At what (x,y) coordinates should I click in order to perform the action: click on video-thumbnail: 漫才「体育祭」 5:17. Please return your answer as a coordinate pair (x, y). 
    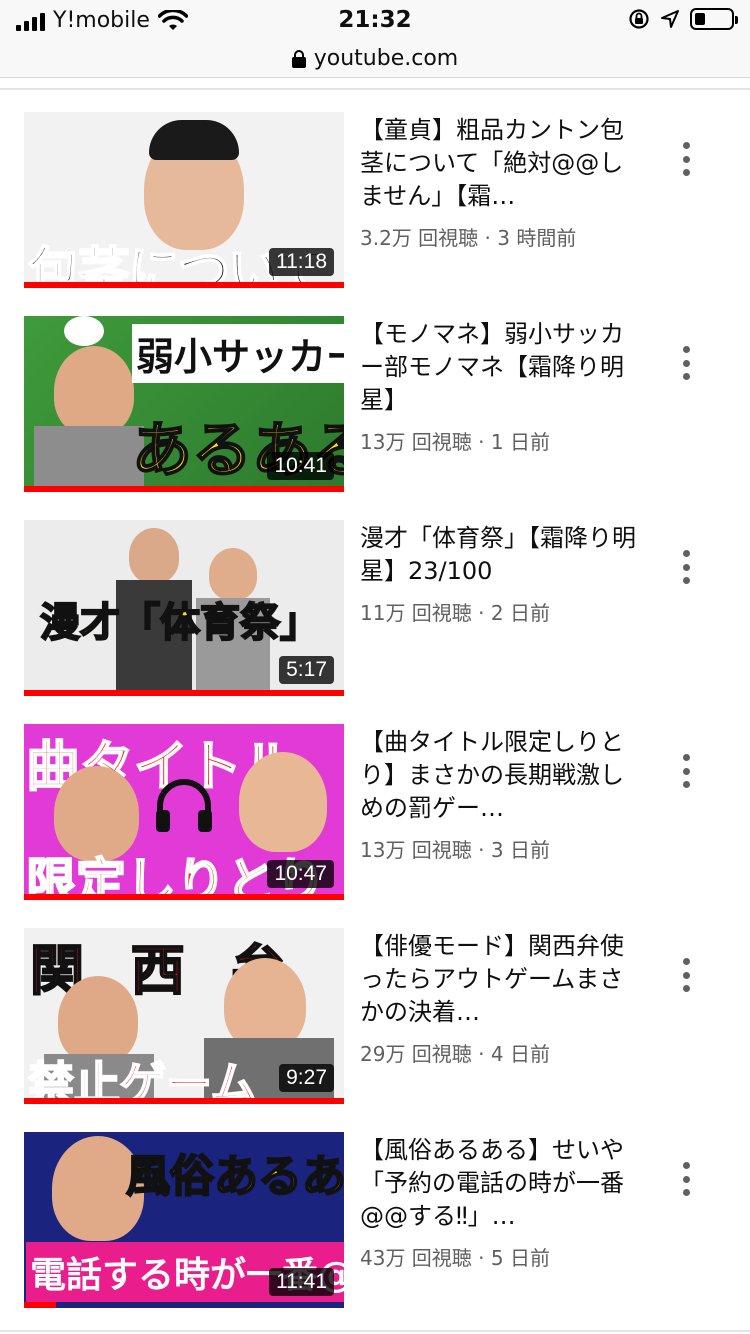
    Looking at the image, I should click on (184, 608).